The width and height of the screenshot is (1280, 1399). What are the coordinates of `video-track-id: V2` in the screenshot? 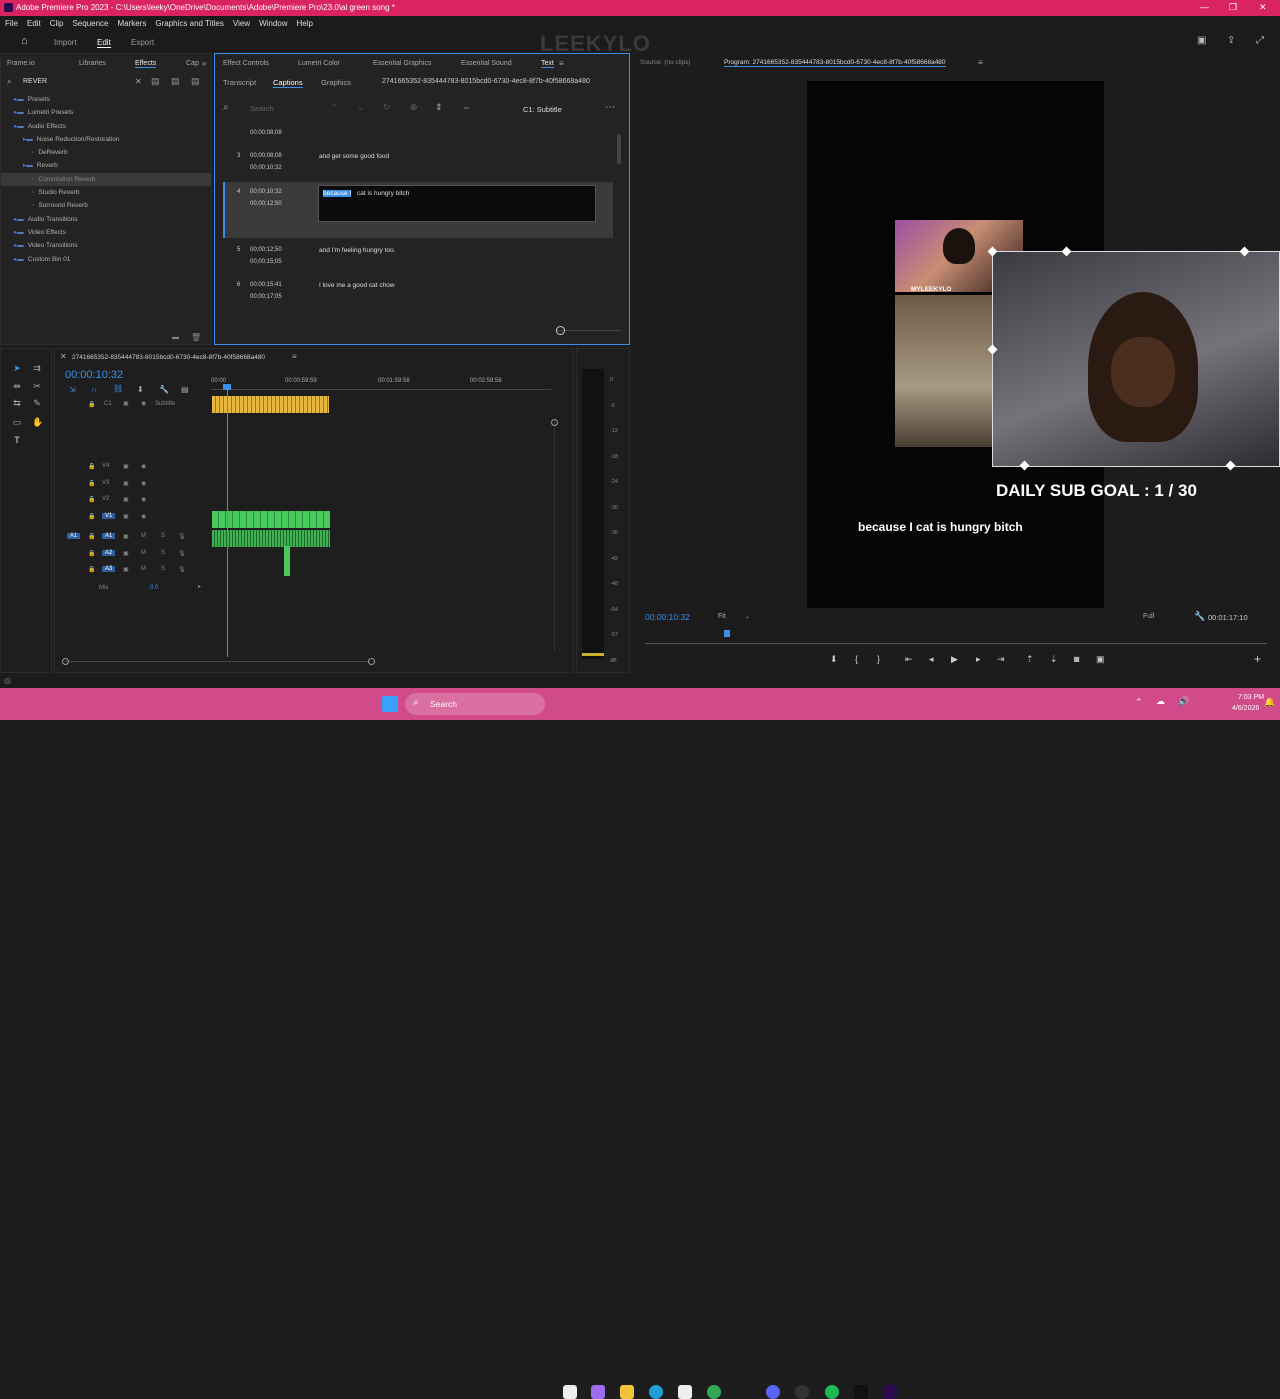 It's located at (105, 499).